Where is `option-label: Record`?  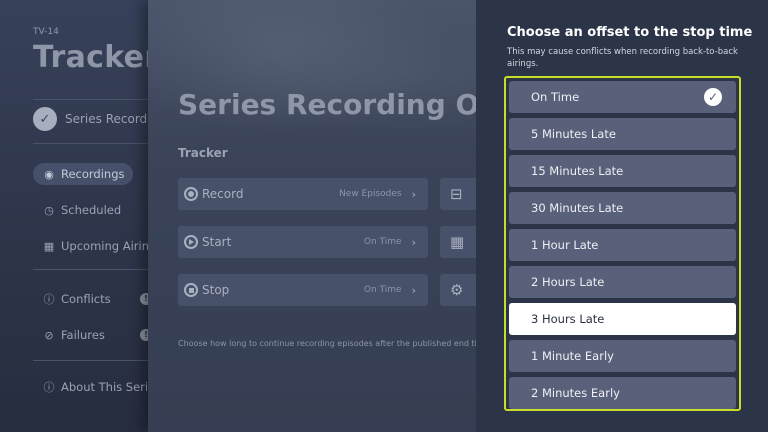 option-label: Record is located at coordinates (223, 194).